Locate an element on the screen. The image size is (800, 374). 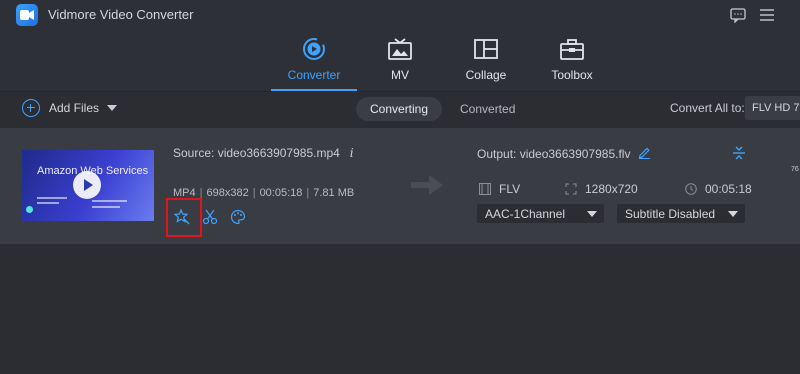
app-logo-icon is located at coordinates (27, 15).